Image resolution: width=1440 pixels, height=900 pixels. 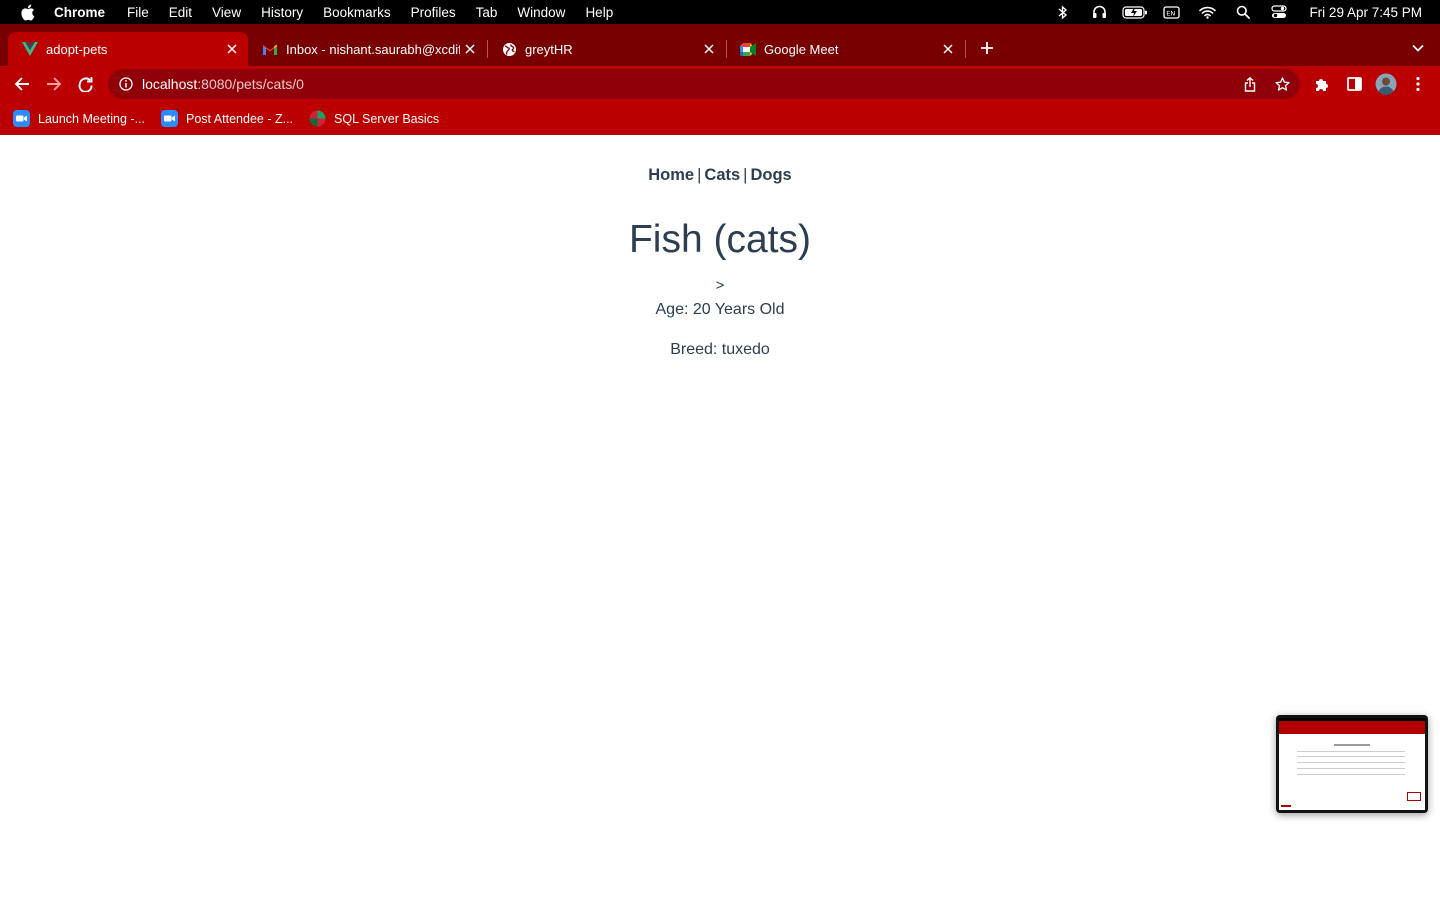 I want to click on stray-text: >, so click(x=720, y=285).